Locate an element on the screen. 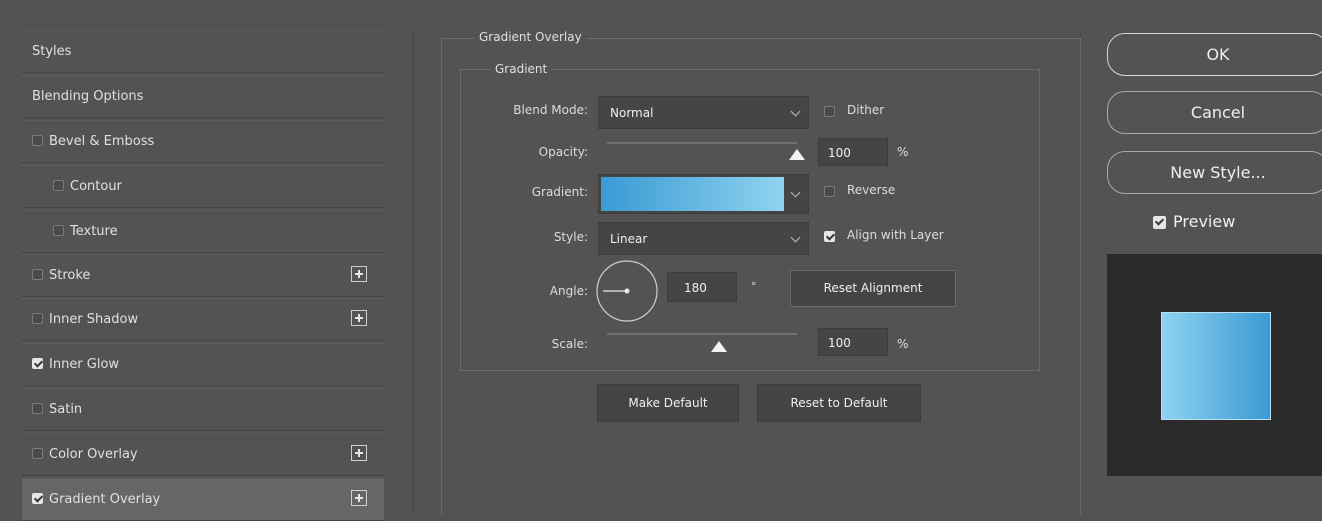  texture-checkbox is located at coordinates (58, 230).